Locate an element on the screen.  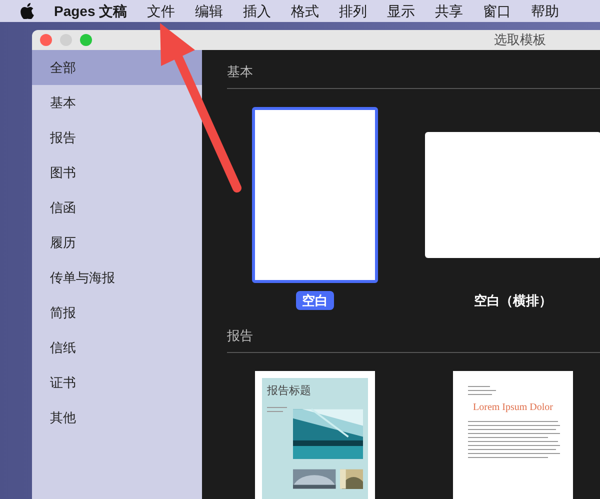
close-button is located at coordinates (46, 40).